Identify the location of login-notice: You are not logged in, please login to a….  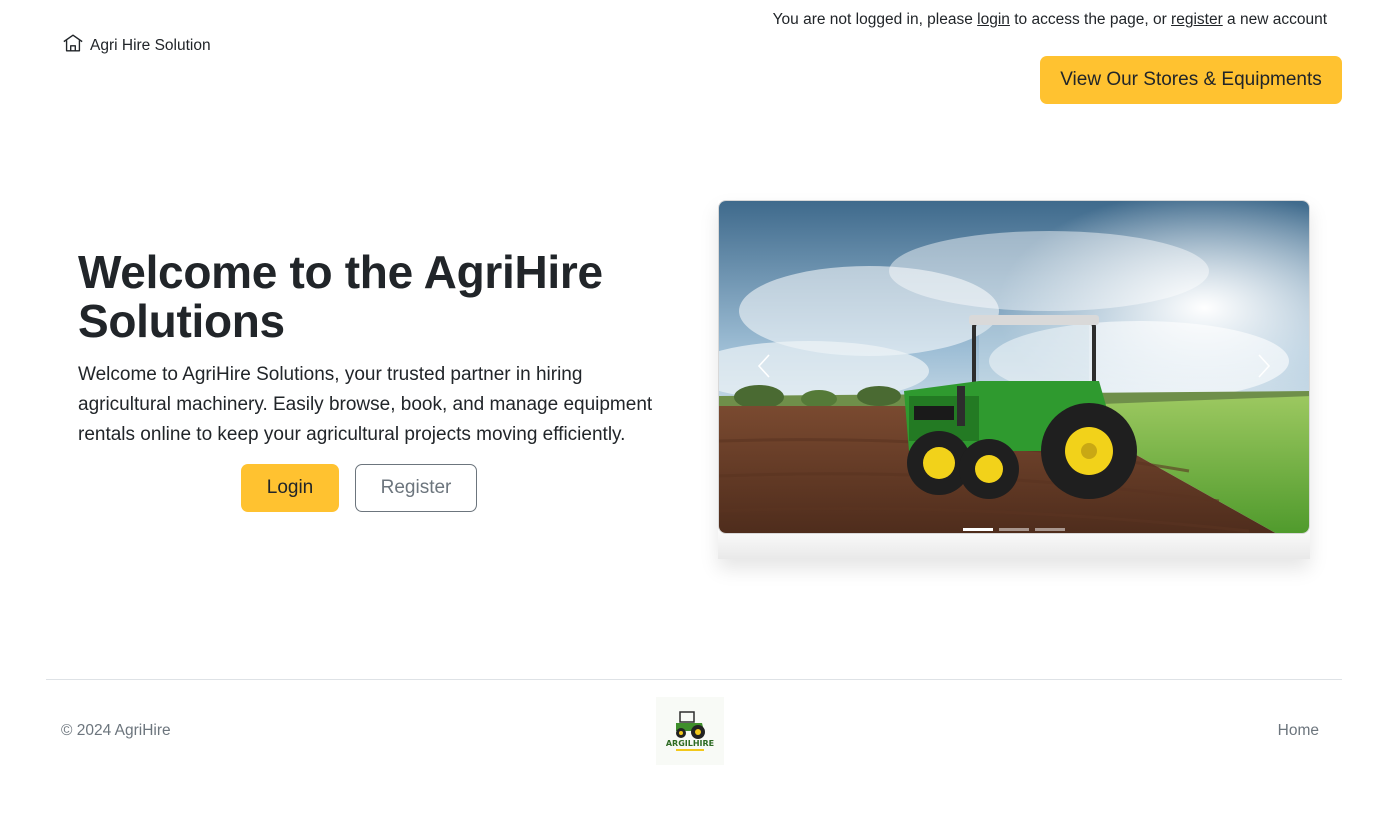
(1050, 20).